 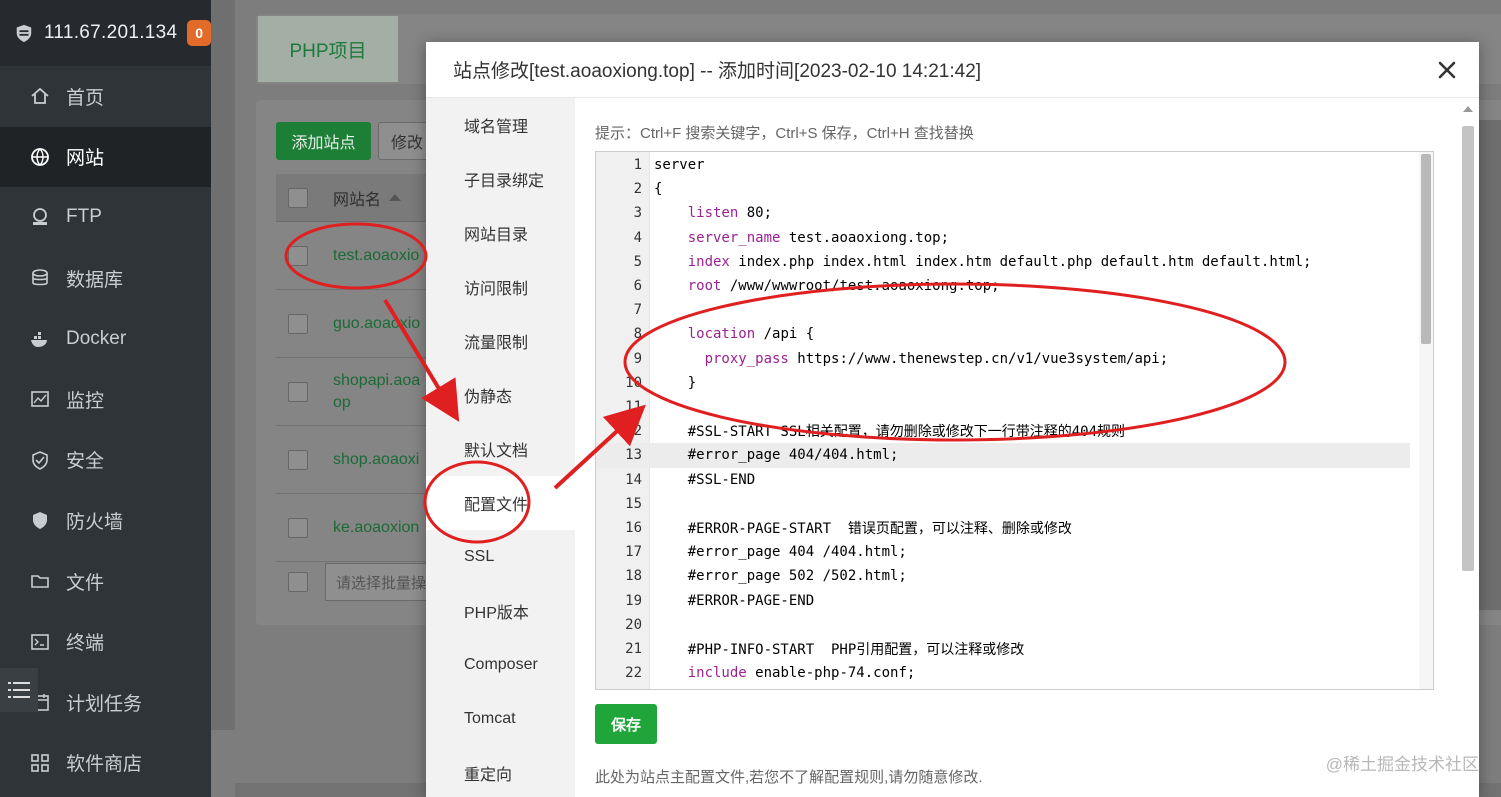 What do you see at coordinates (500, 233) in the screenshot?
I see `tab-2: 网站目录` at bounding box center [500, 233].